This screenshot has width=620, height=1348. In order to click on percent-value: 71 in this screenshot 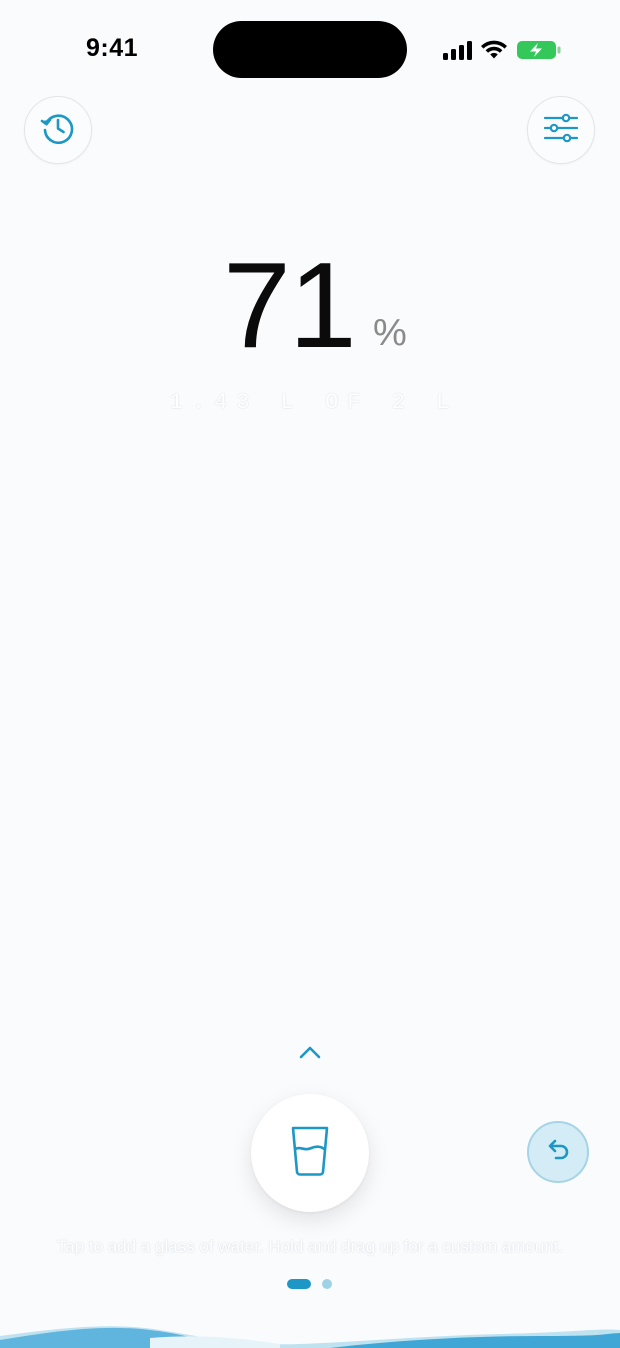, I will do `click(290, 305)`.